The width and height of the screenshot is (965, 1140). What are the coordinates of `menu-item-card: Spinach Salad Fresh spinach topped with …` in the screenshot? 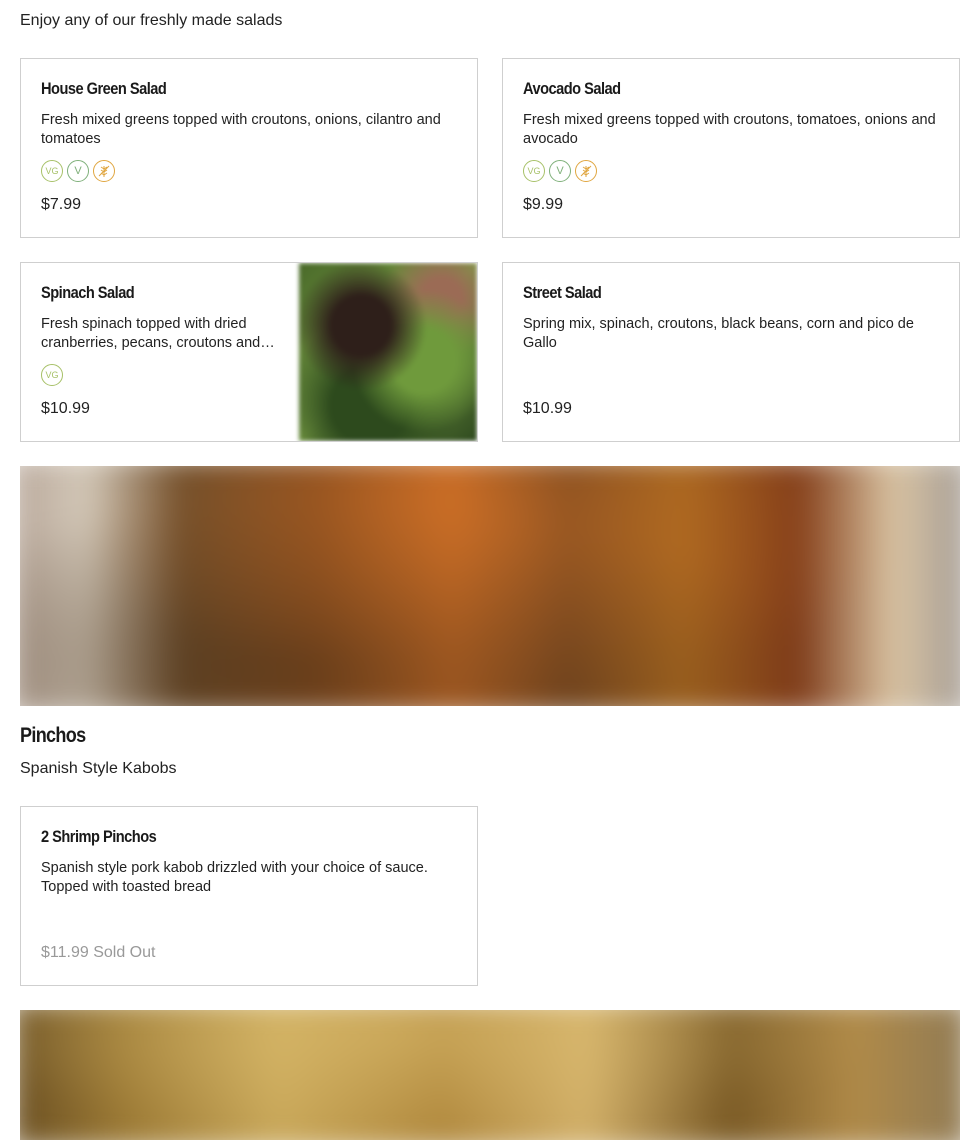 It's located at (249, 352).